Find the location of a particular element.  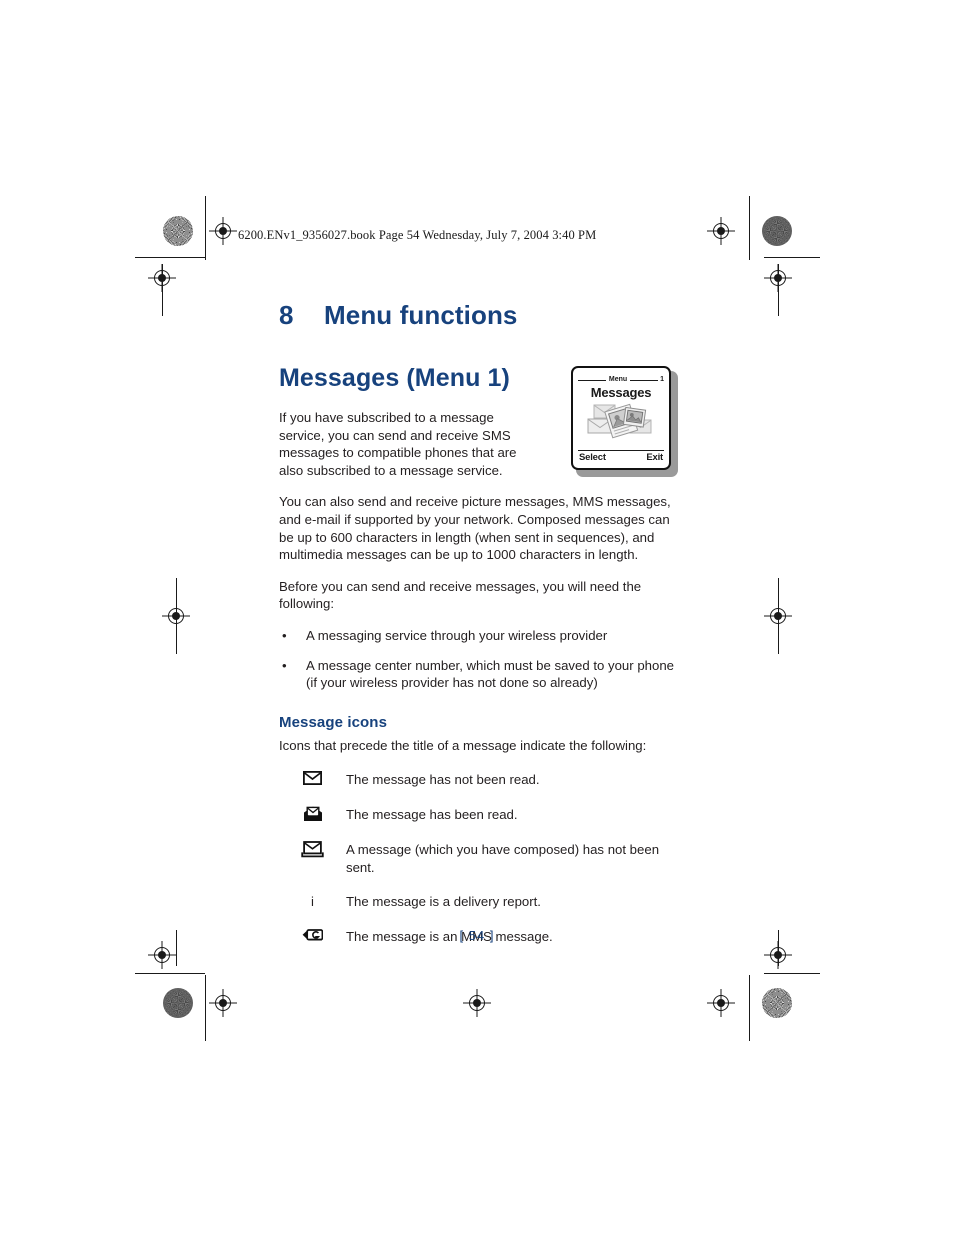

delivery-report-icon: i is located at coordinates (312, 901).